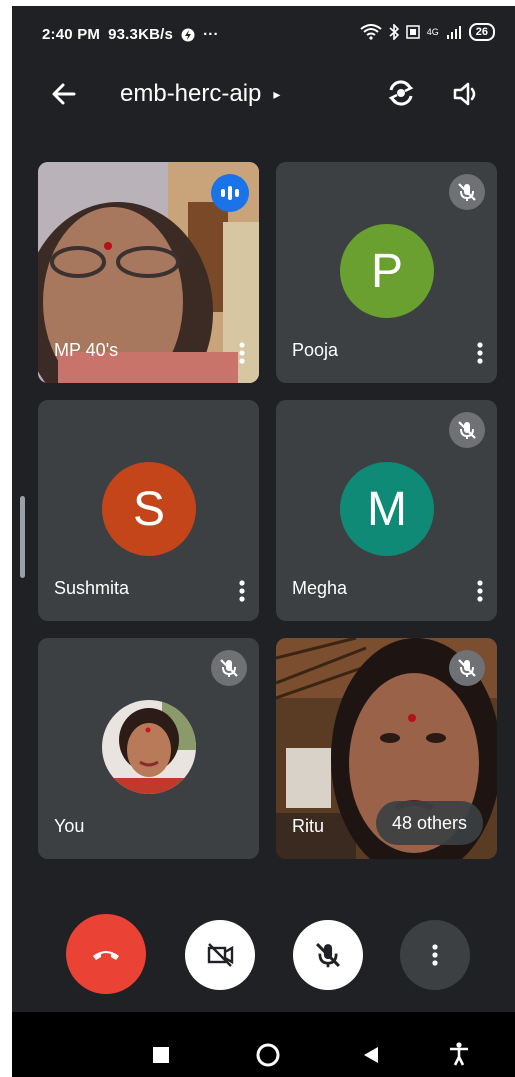 This screenshot has height=1077, width=515. What do you see at coordinates (22, 537) in the screenshot?
I see `scroll-indicator` at bounding box center [22, 537].